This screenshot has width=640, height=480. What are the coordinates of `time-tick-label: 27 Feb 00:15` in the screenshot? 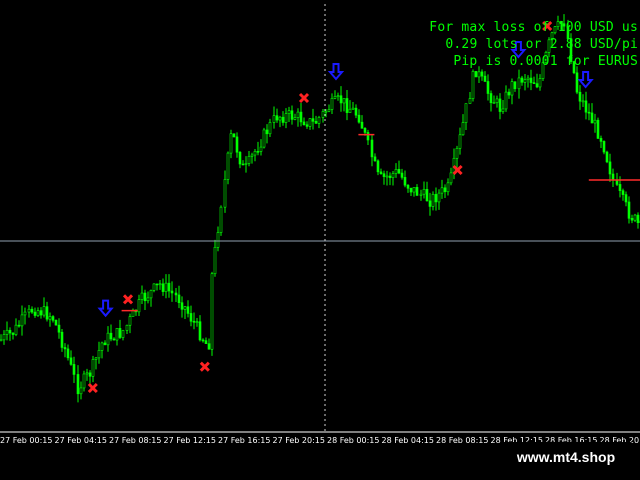 It's located at (26, 440).